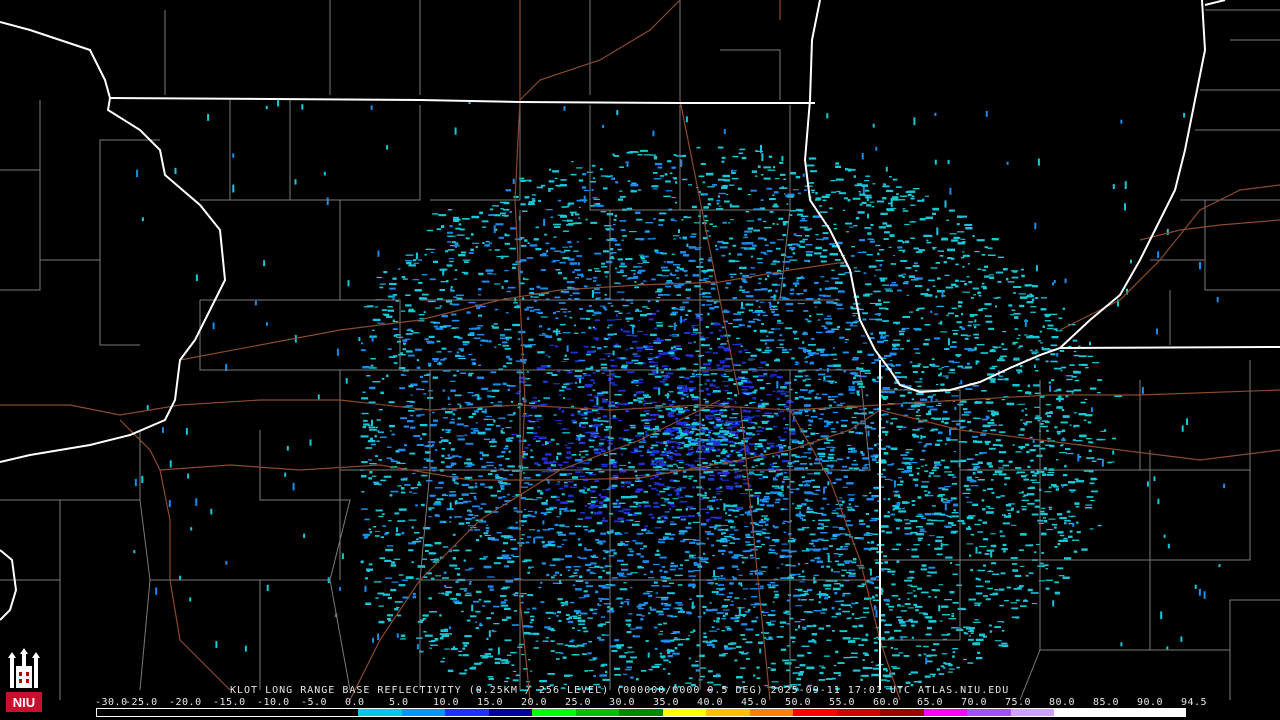  Describe the element at coordinates (273, 702) in the screenshot. I see `scale-tick-label: -10.0` at that location.